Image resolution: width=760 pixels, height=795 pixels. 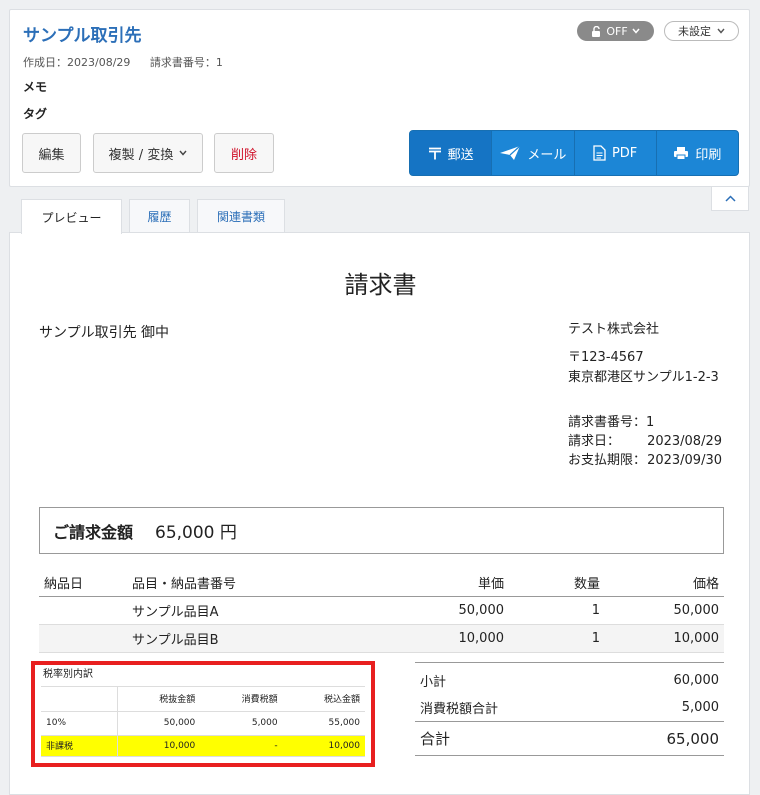 What do you see at coordinates (323, 723) in the screenshot?
I see `tax-included-amount: 55,000` at bounding box center [323, 723].